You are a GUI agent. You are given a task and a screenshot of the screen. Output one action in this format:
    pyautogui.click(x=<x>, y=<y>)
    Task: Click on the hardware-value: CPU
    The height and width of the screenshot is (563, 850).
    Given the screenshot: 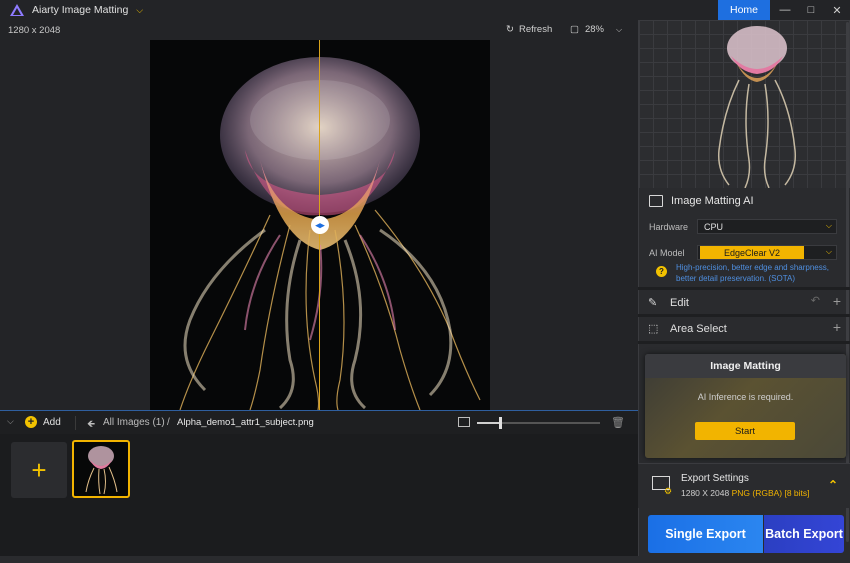 What is the action you would take?
    pyautogui.click(x=714, y=226)
    